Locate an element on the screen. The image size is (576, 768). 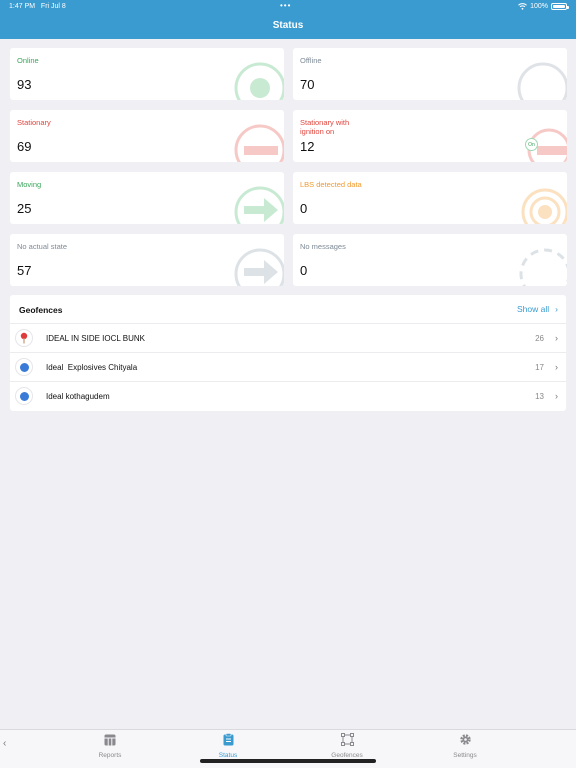
back-chevron-icon: ‹ is located at coordinates (4, 743).